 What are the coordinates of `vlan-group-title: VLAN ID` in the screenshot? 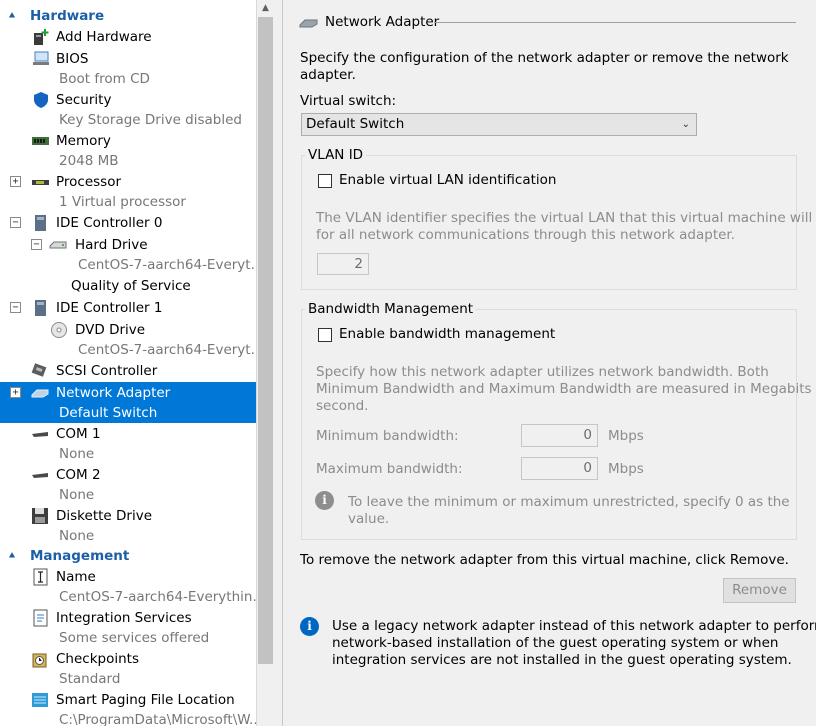 It's located at (336, 155).